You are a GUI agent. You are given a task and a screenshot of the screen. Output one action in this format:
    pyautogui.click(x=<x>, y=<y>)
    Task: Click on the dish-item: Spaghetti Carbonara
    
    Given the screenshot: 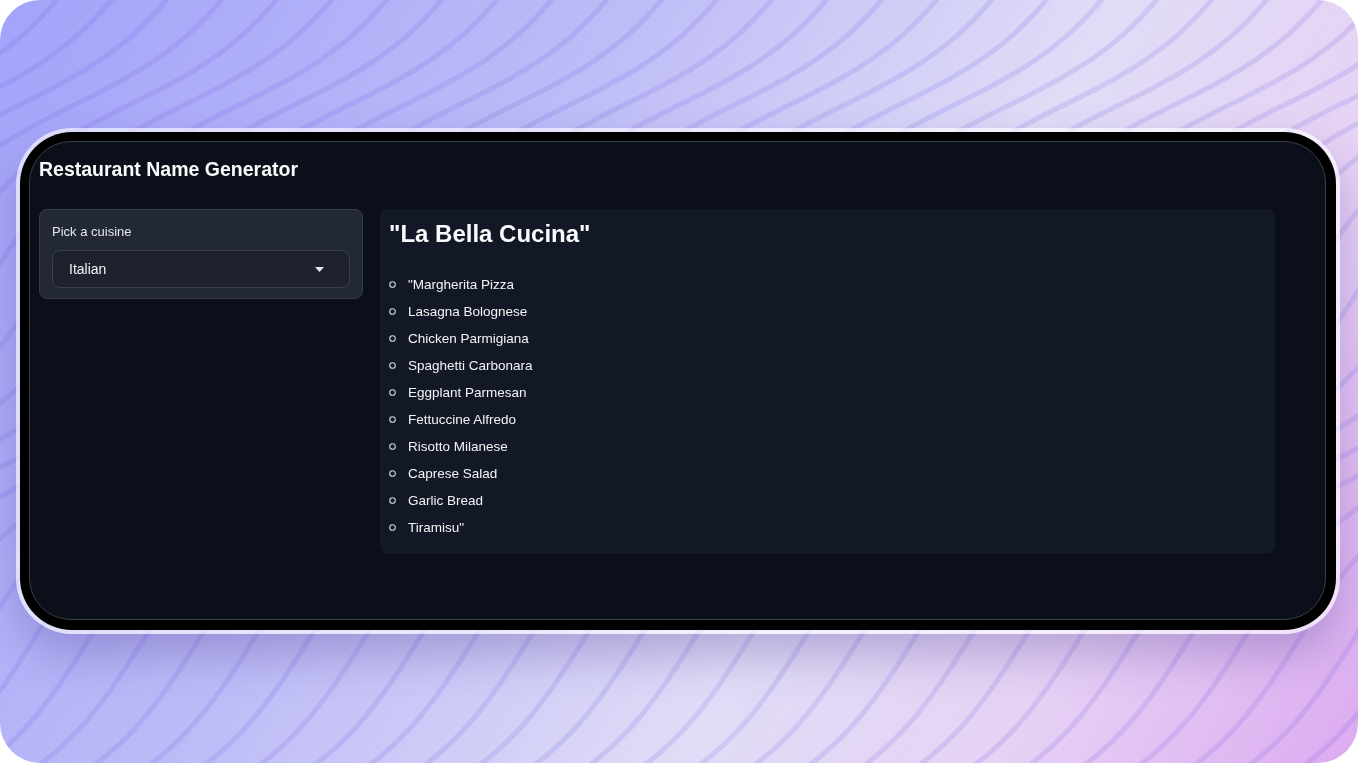 What is the action you would take?
    pyautogui.click(x=470, y=365)
    